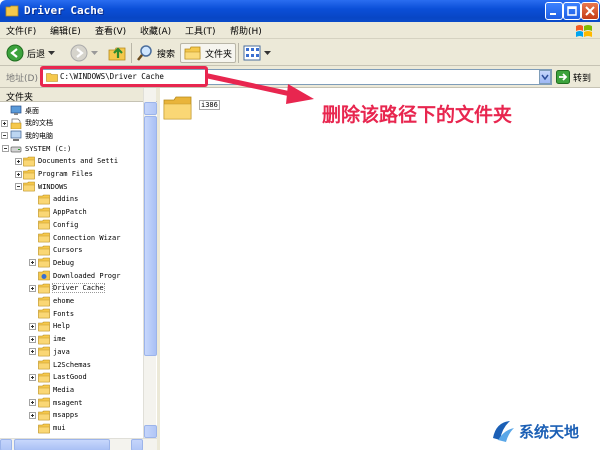 The width and height of the screenshot is (600, 450). I want to click on tree-item-label: ime, so click(59, 339).